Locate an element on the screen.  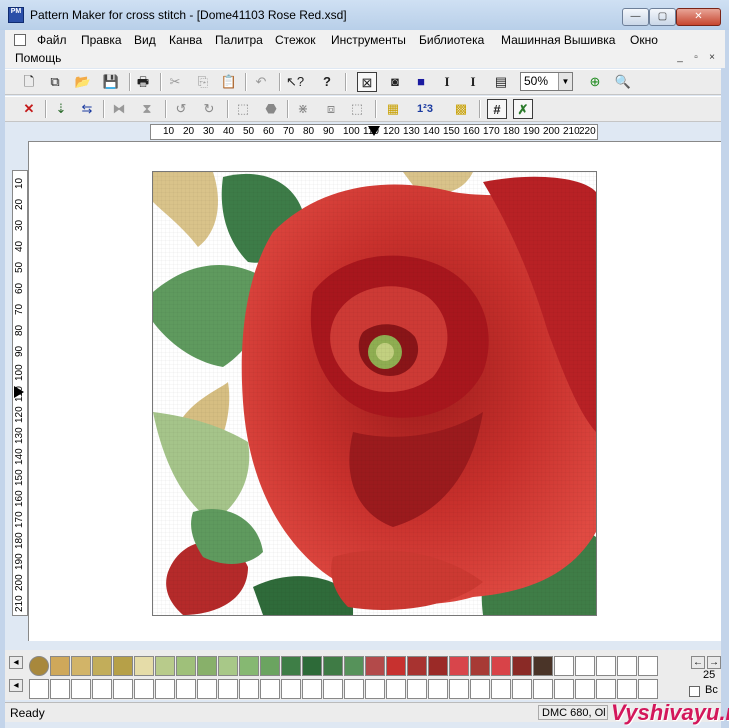
color-palette-icon: ▦ is located at coordinates (393, 109).